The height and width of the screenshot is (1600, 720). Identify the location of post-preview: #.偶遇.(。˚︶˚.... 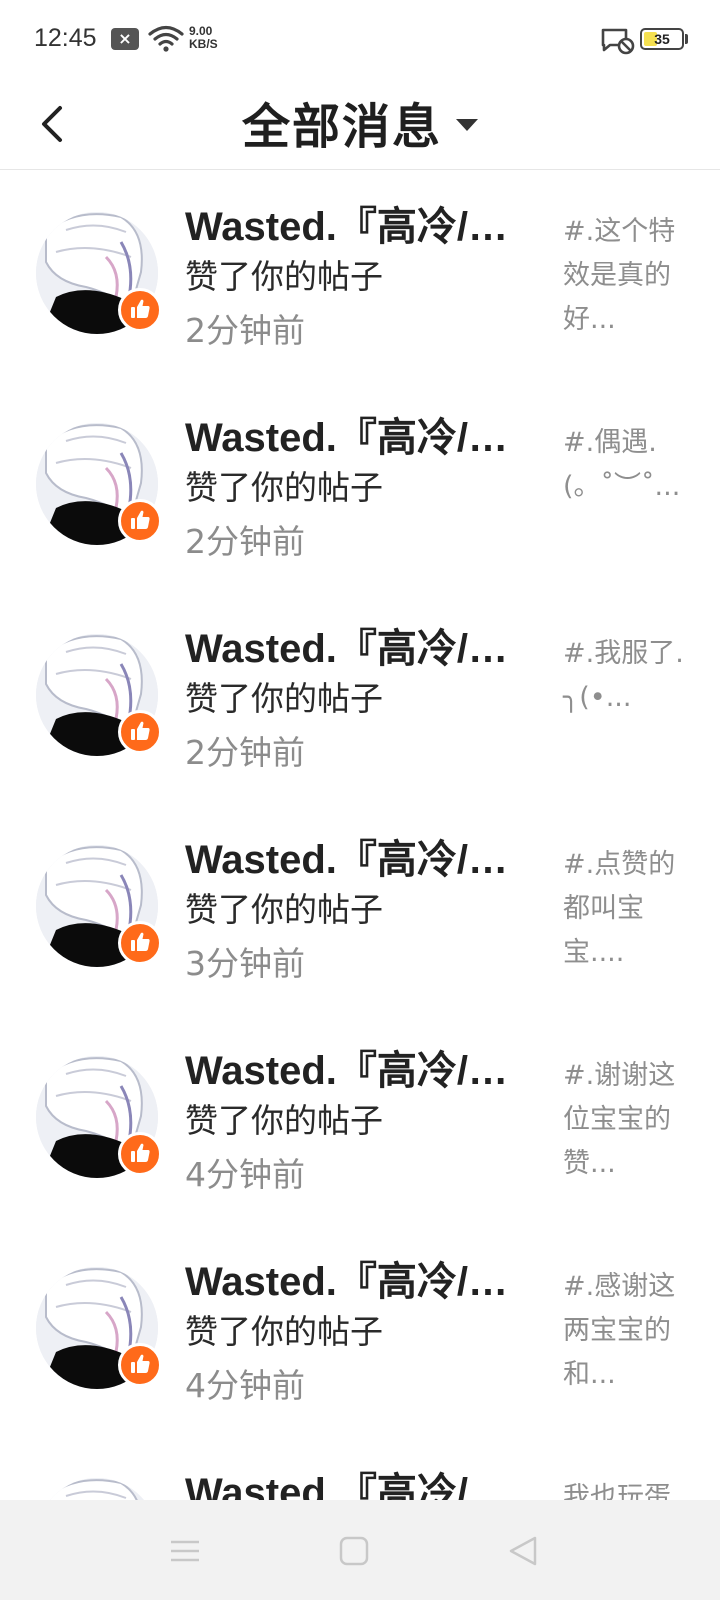
(628, 465).